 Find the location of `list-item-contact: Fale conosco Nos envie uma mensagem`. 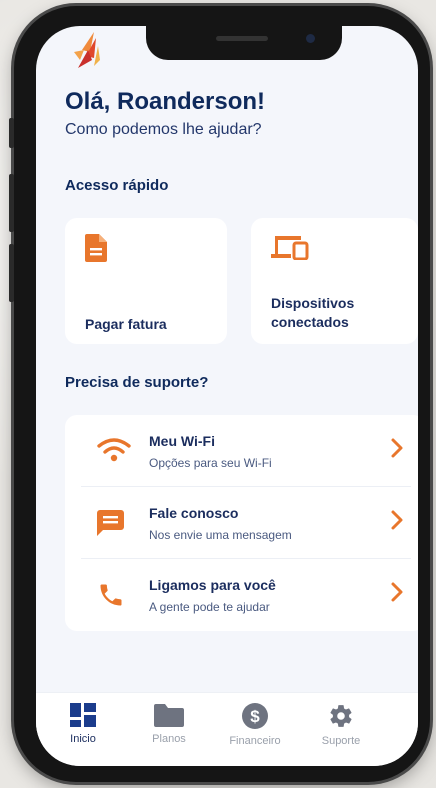

list-item-contact: Fale conosco Nos envie uma mensagem is located at coordinates (241, 522).